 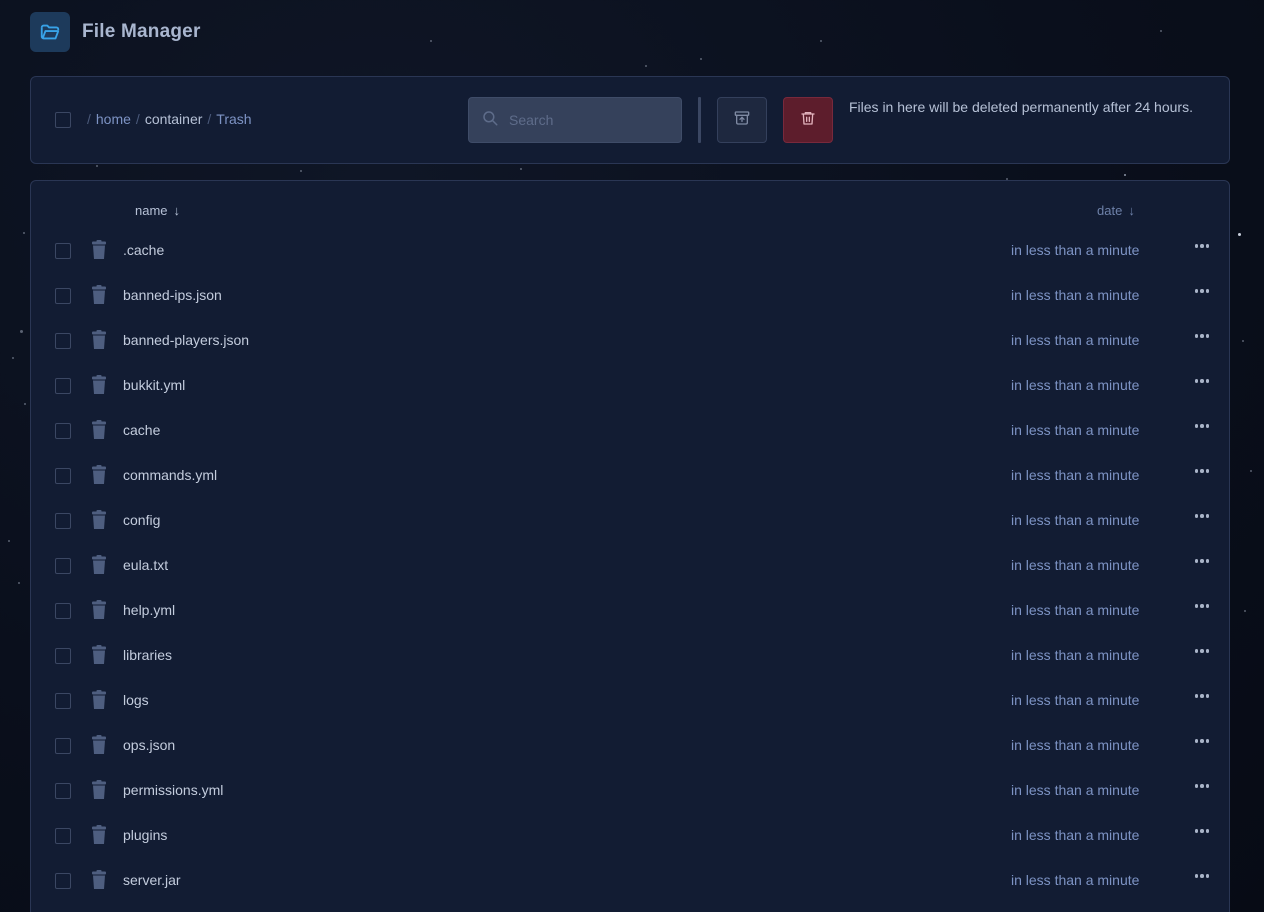 What do you see at coordinates (630, 881) in the screenshot?
I see `file-row: server.jar in less than a minute` at bounding box center [630, 881].